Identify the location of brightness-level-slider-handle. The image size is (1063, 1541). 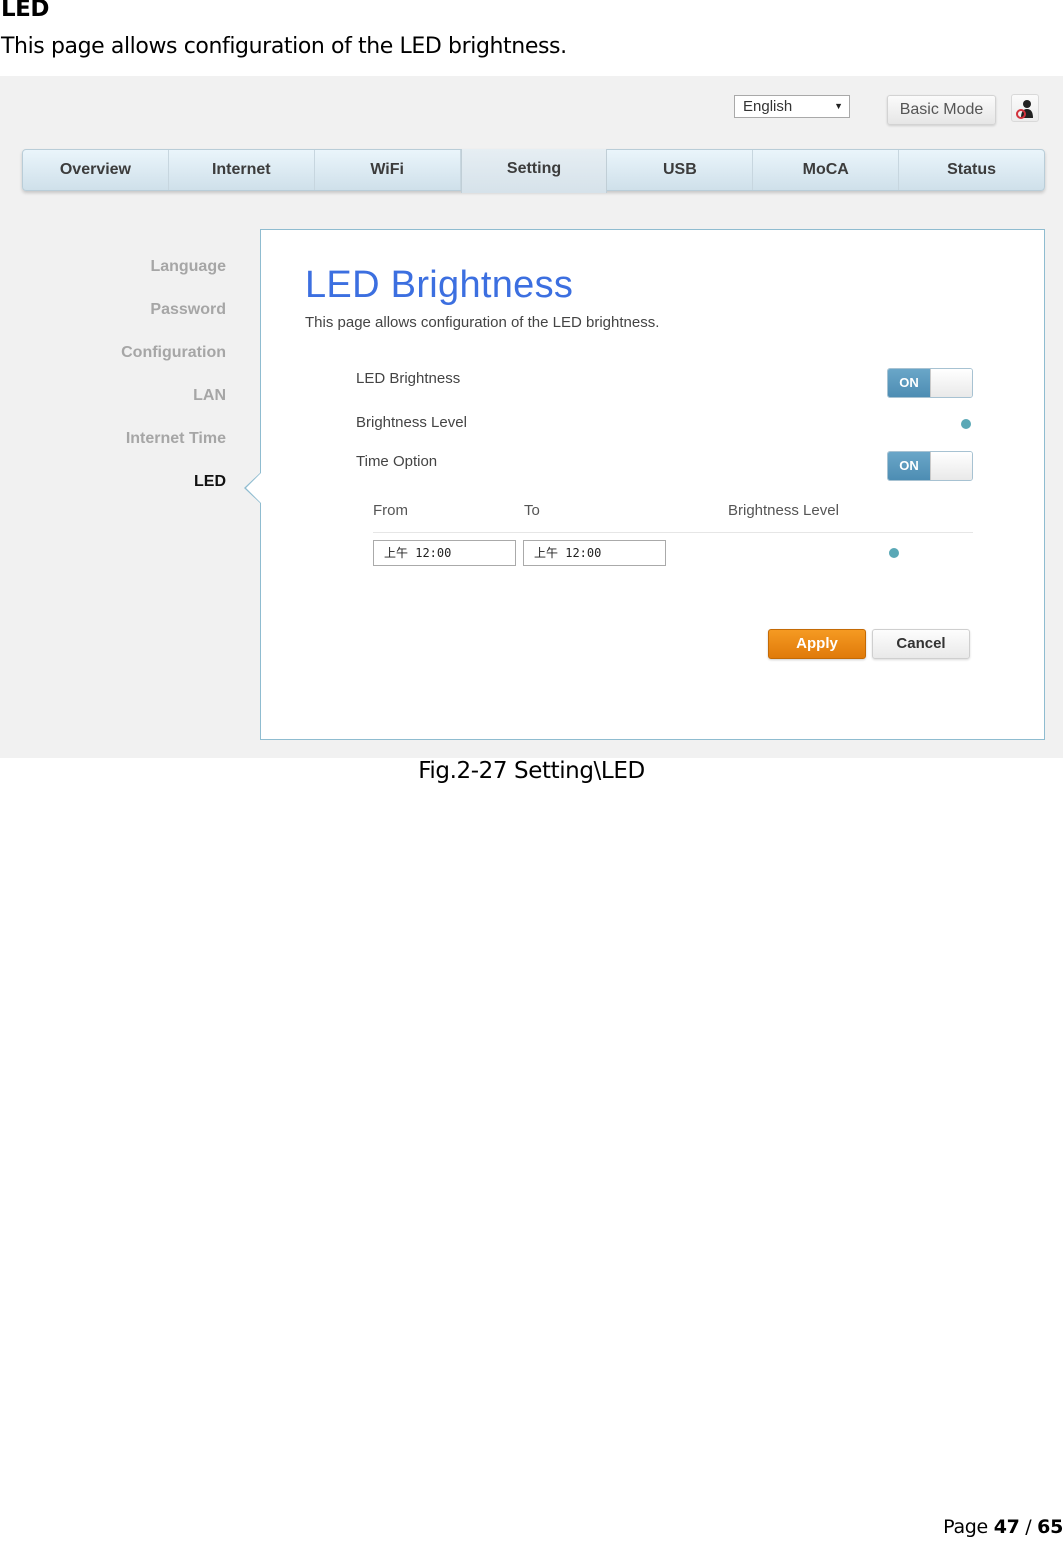
(966, 424).